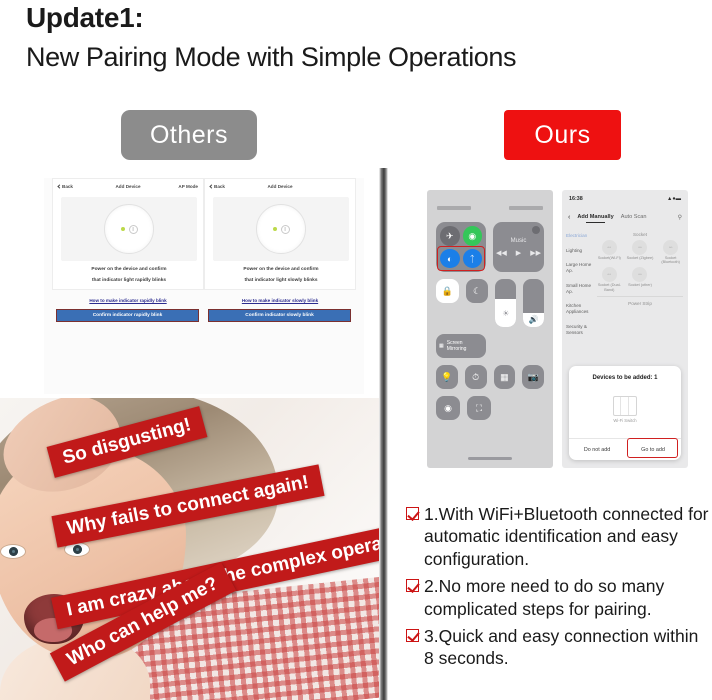 Image resolution: width=712 pixels, height=700 pixels. What do you see at coordinates (188, 186) in the screenshot?
I see `ap-mode-label: AP Mode` at bounding box center [188, 186].